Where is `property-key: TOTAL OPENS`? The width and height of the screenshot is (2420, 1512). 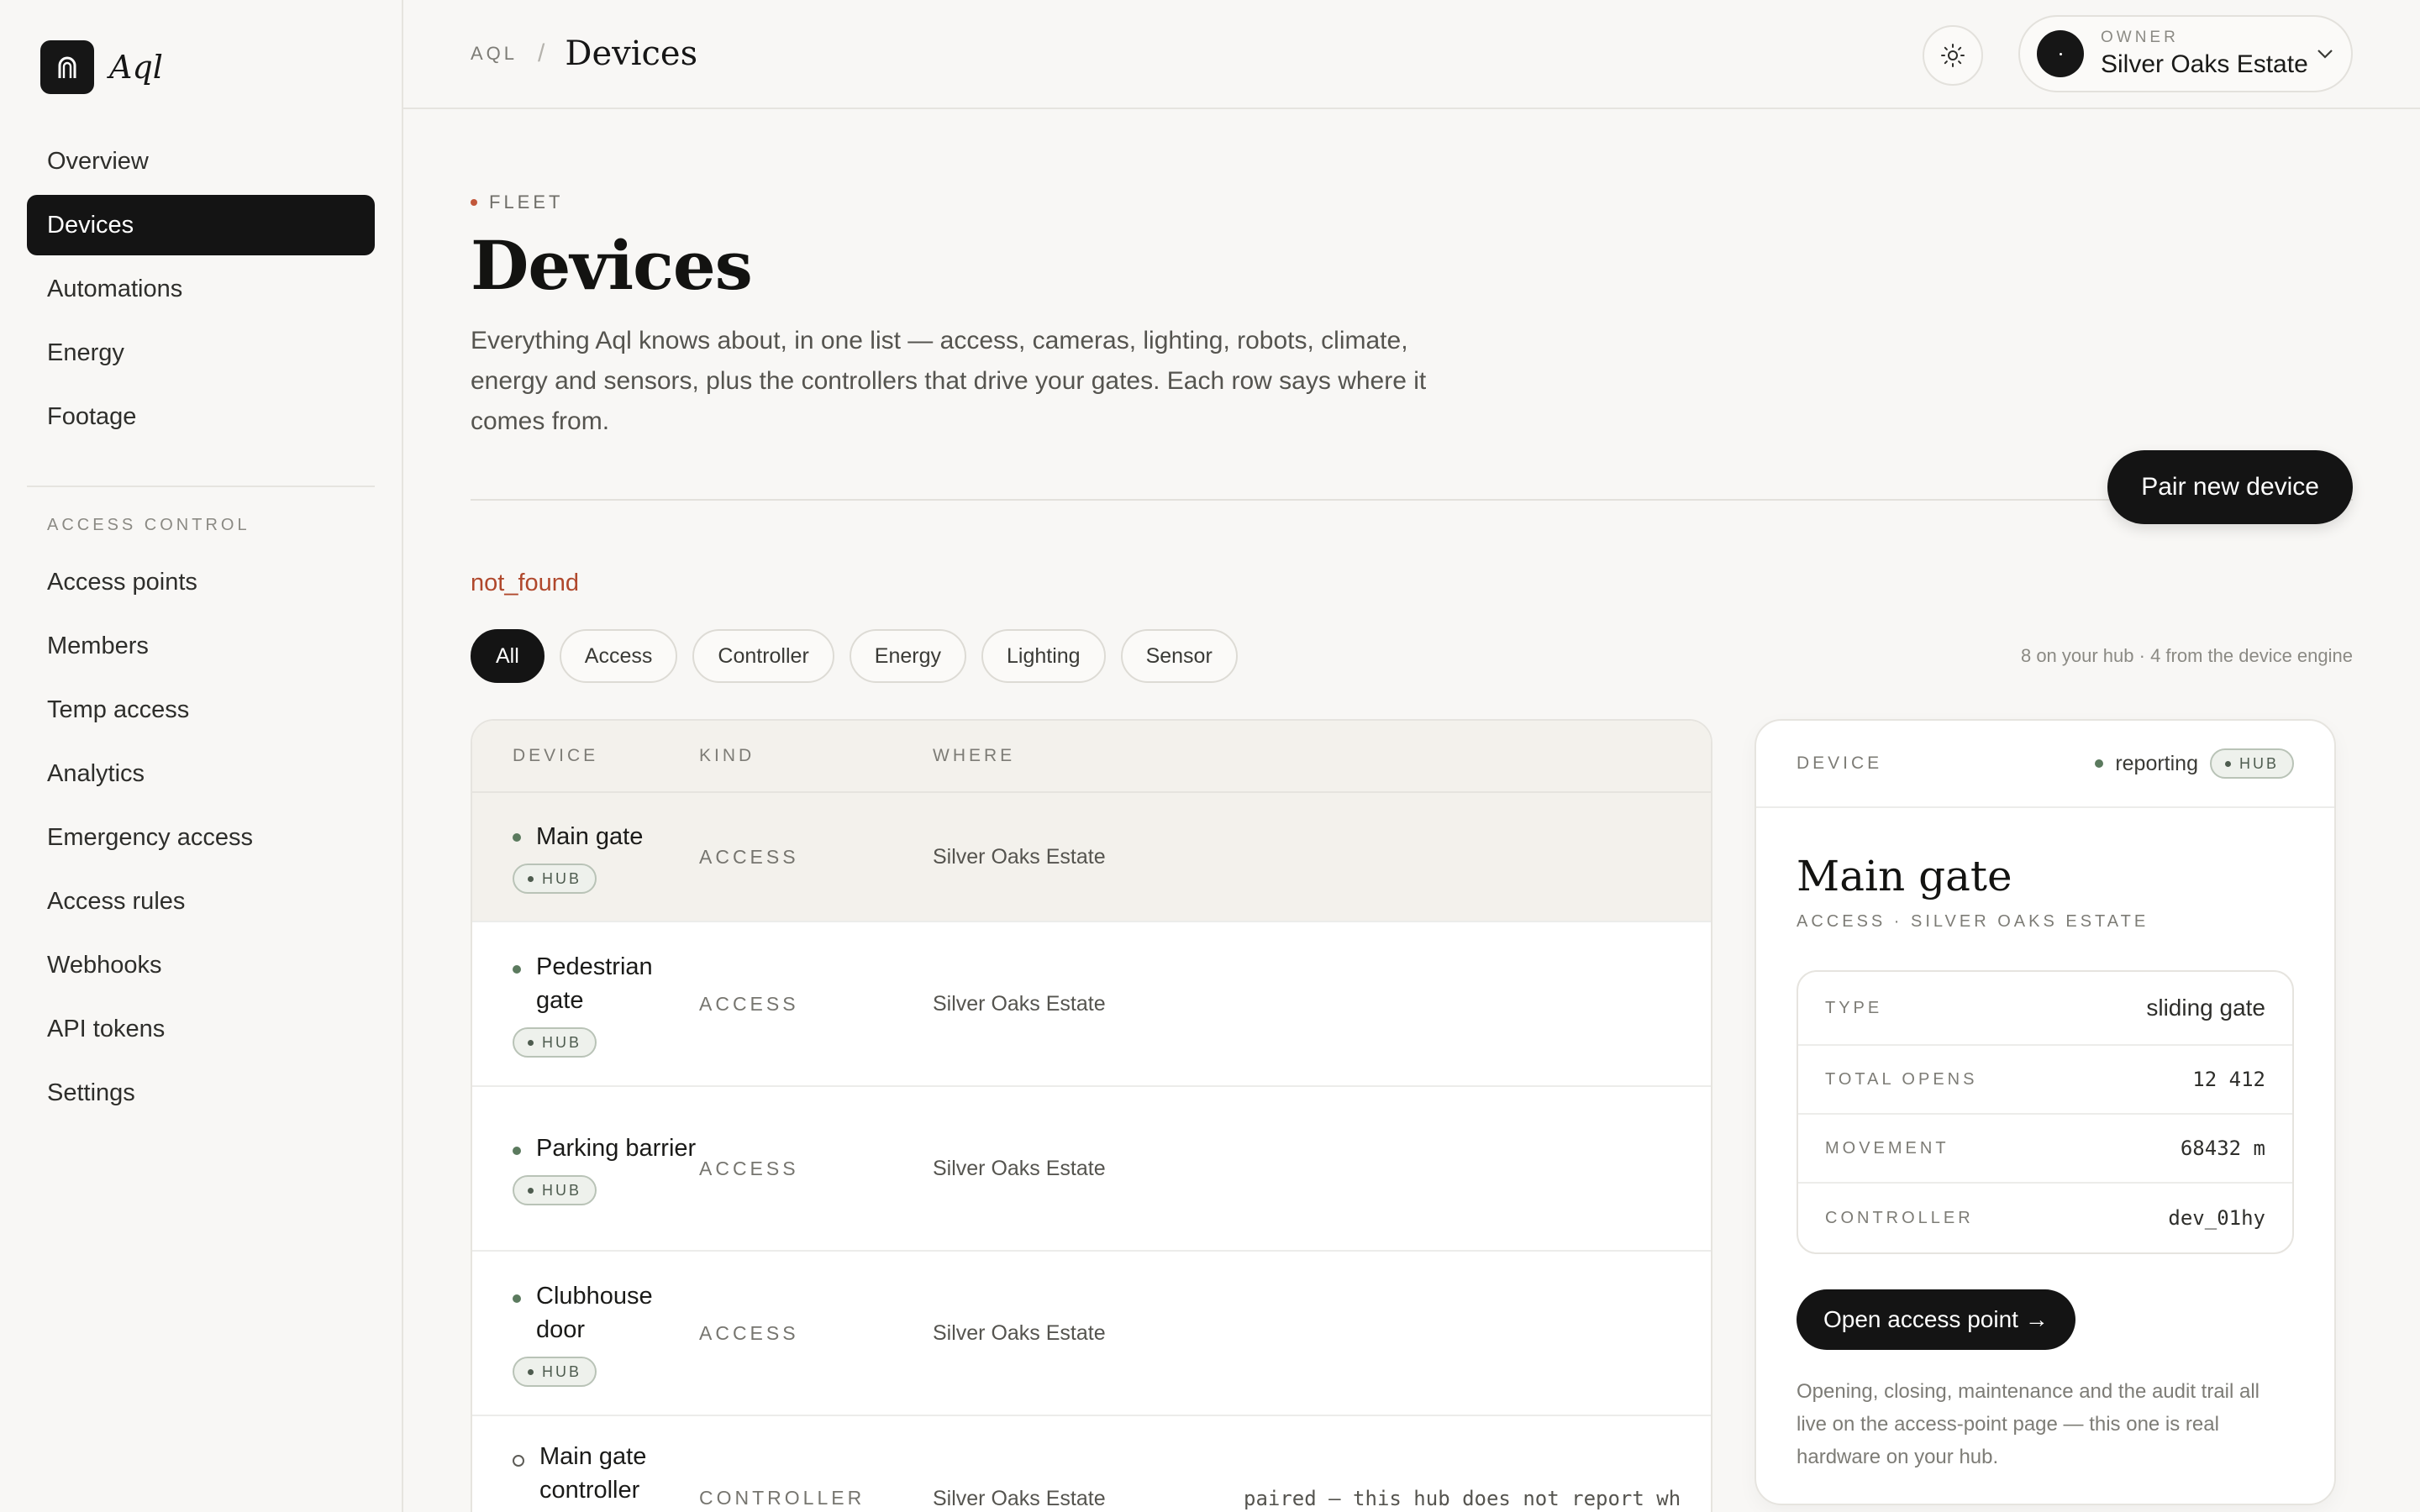
property-key: TOTAL OPENS is located at coordinates (1902, 1079).